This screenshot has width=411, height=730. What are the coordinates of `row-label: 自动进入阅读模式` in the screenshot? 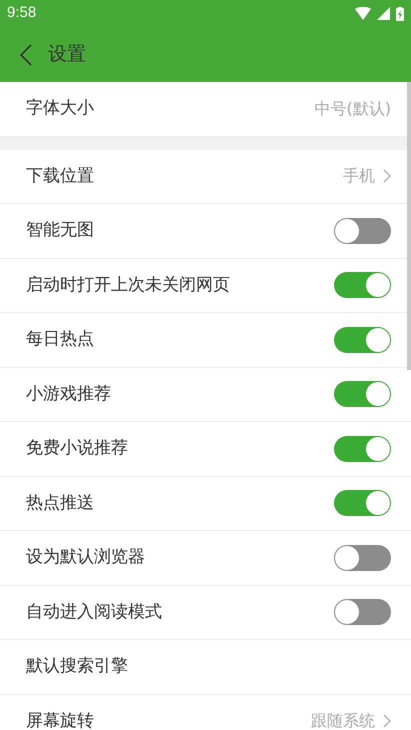 It's located at (94, 612).